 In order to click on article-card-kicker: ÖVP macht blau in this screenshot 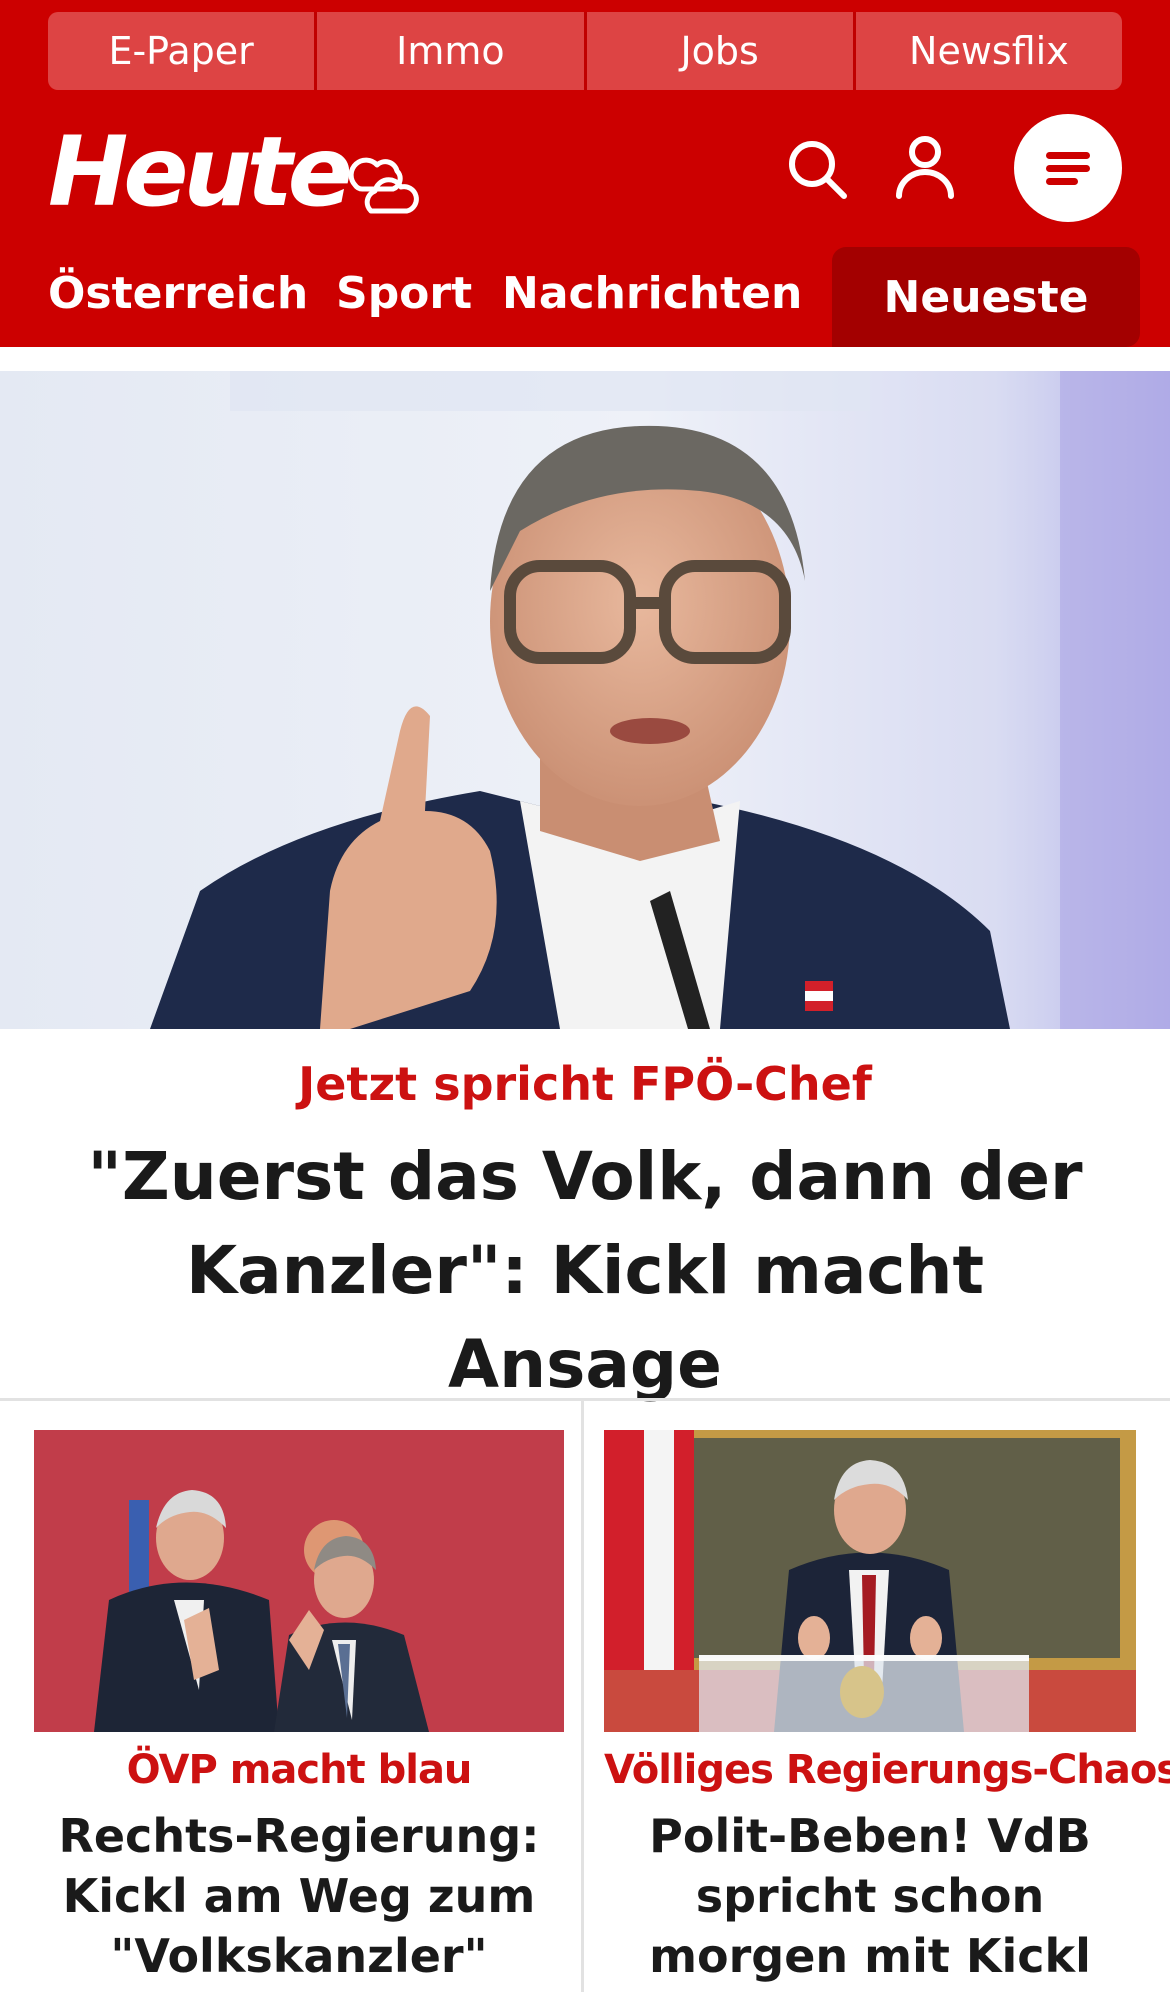, I will do `click(299, 1770)`.